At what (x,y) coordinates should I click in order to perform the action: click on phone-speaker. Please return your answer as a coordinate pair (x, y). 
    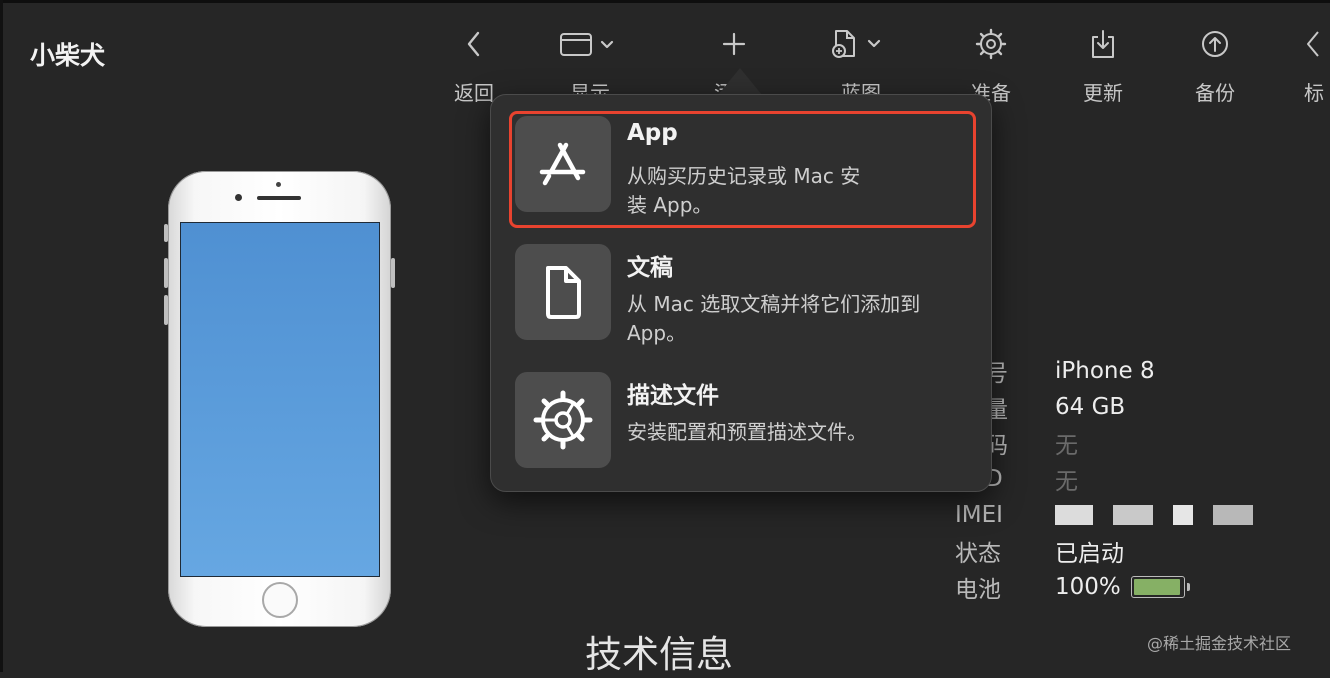
    Looking at the image, I should click on (279, 198).